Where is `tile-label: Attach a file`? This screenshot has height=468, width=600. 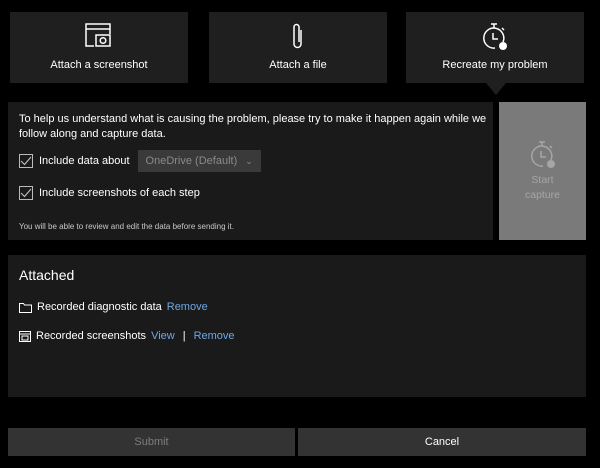
tile-label: Attach a file is located at coordinates (298, 65).